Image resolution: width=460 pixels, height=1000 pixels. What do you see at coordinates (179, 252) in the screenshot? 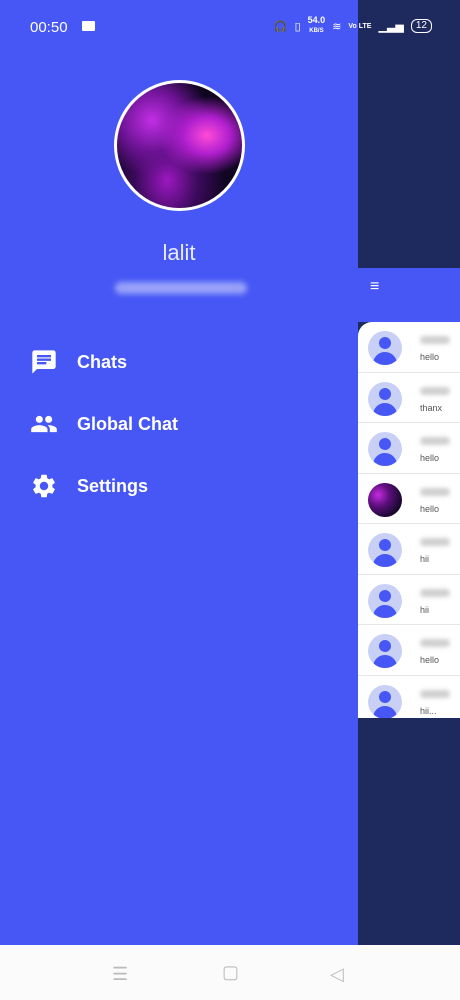
I see `user-name: lalit` at bounding box center [179, 252].